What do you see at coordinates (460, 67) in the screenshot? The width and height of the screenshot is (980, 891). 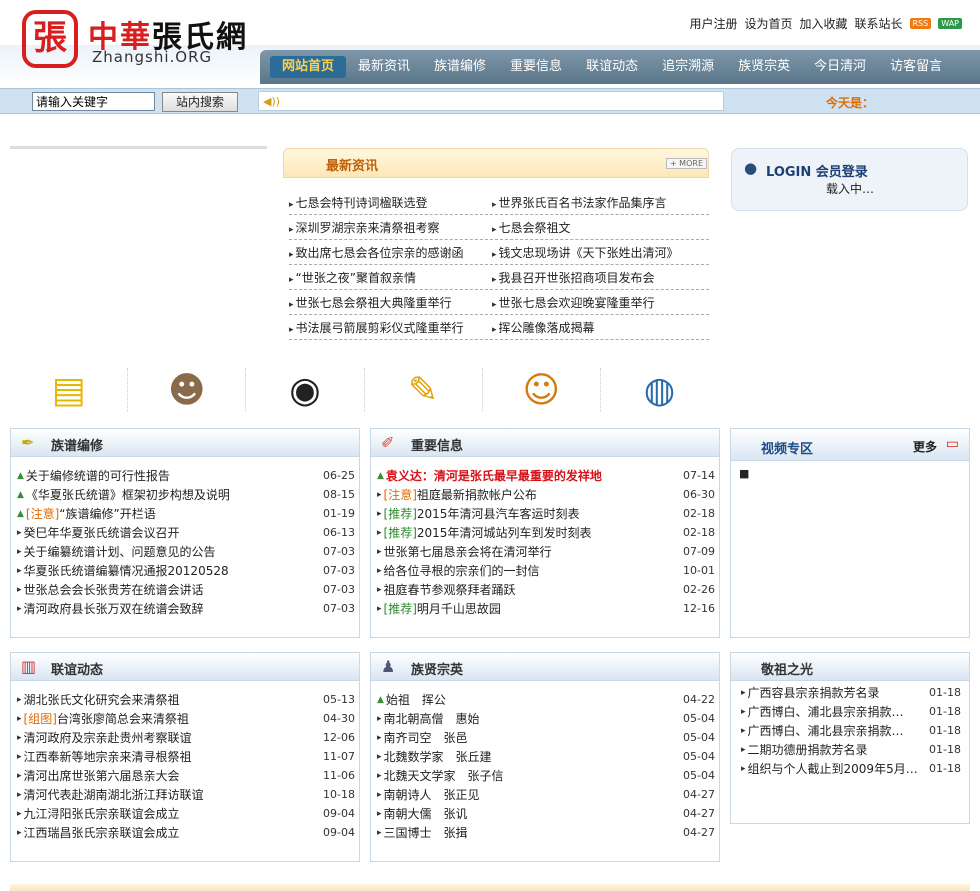 I see `nav-genealogy: 族谱编修` at bounding box center [460, 67].